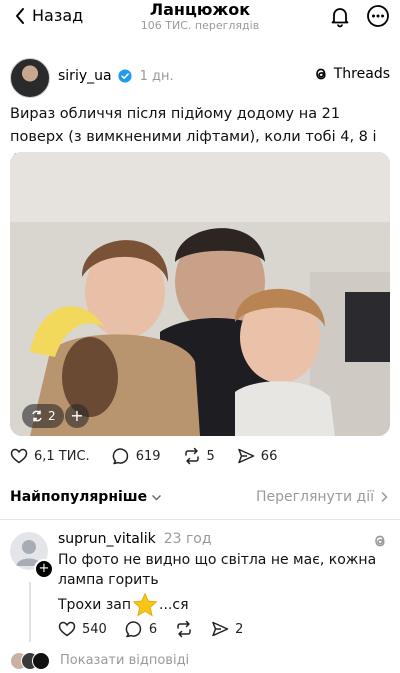 The height and width of the screenshot is (673, 400). Describe the element at coordinates (85, 76) in the screenshot. I see `author-name: siriy_ua` at that location.